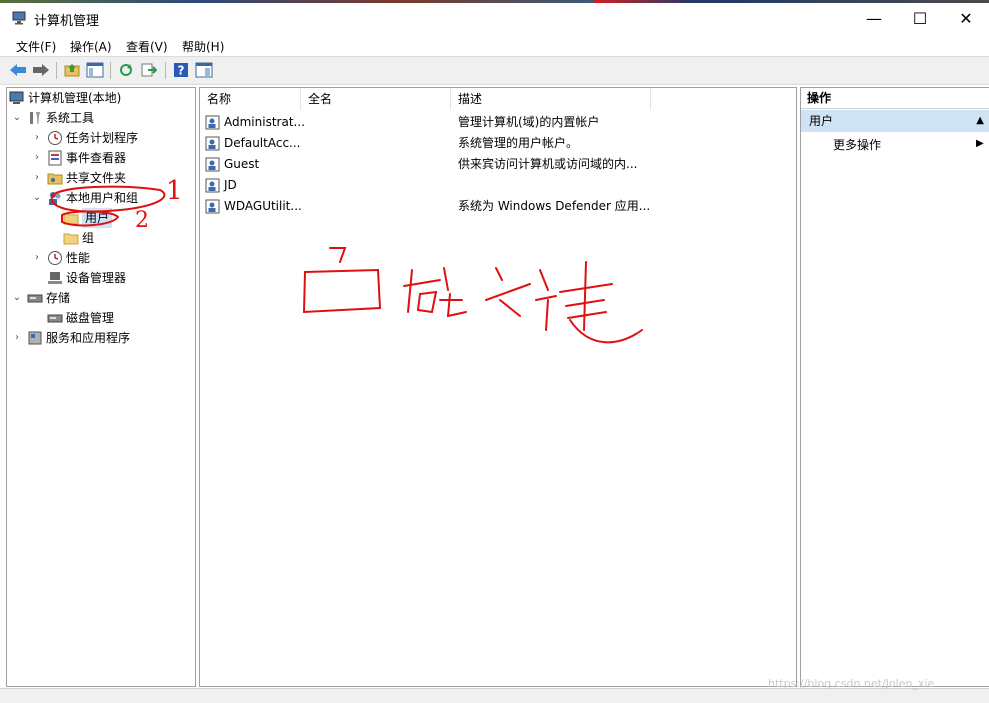 This screenshot has width=989, height=703. I want to click on toolbar: ?, so click(494, 70).